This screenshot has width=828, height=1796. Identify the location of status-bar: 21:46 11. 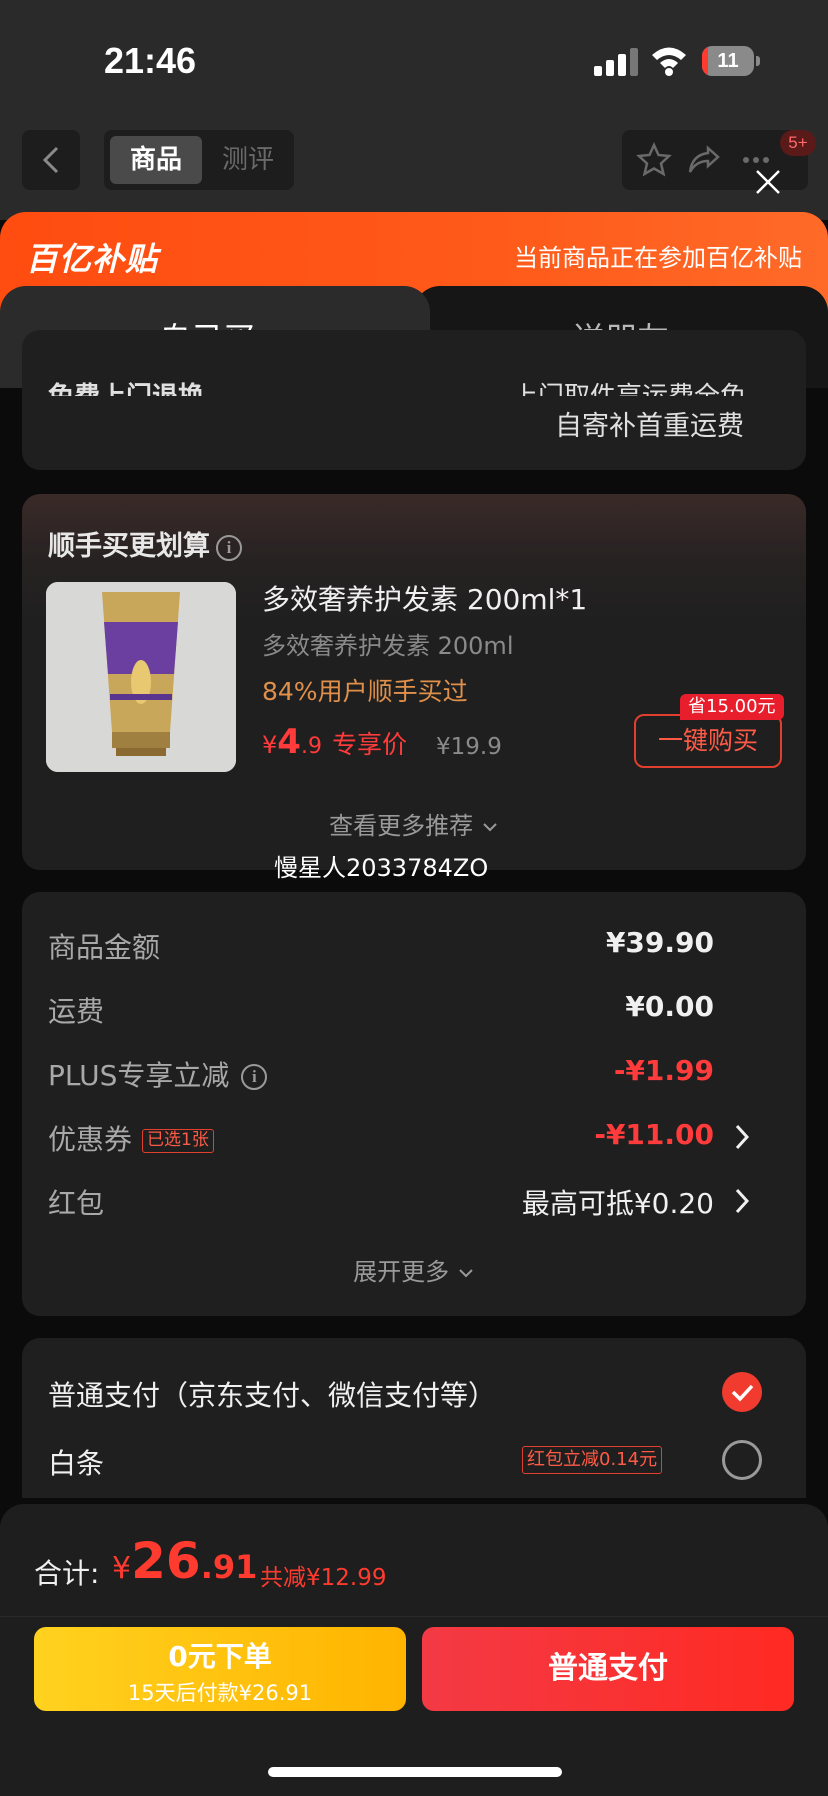
(414, 60).